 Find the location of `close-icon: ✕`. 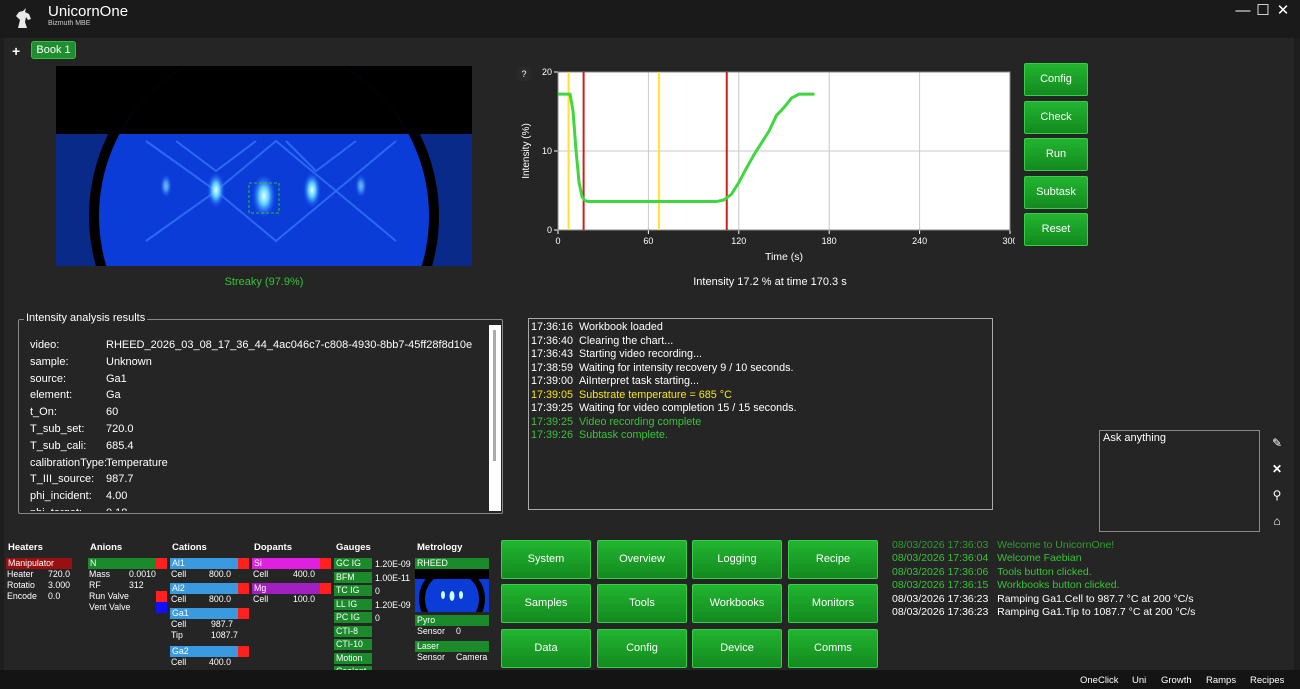

close-icon: ✕ is located at coordinates (1277, 469).